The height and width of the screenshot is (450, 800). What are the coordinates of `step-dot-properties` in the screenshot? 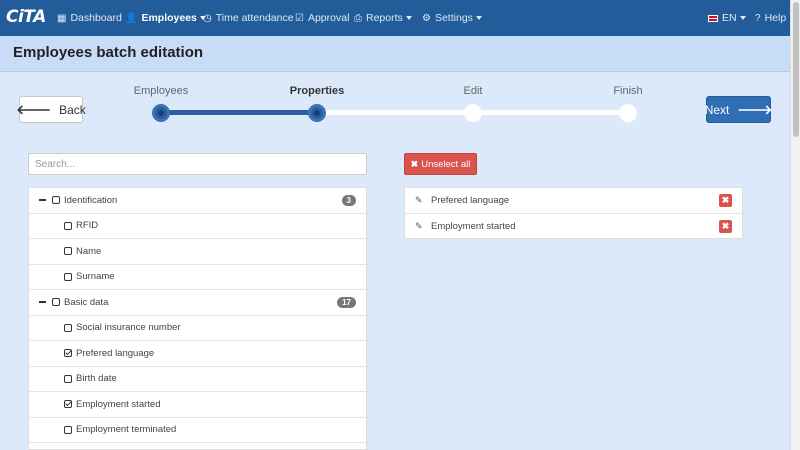 It's located at (317, 113).